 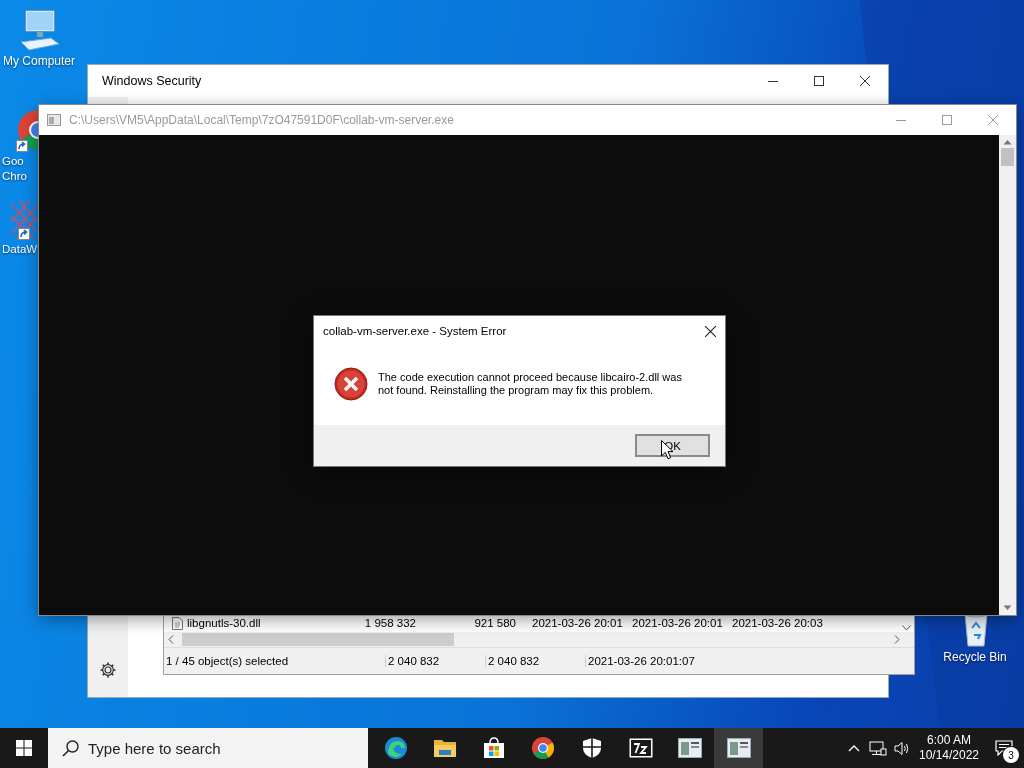 I want to click on status-text: 2021-03-26 20:01:07, so click(x=641, y=661).